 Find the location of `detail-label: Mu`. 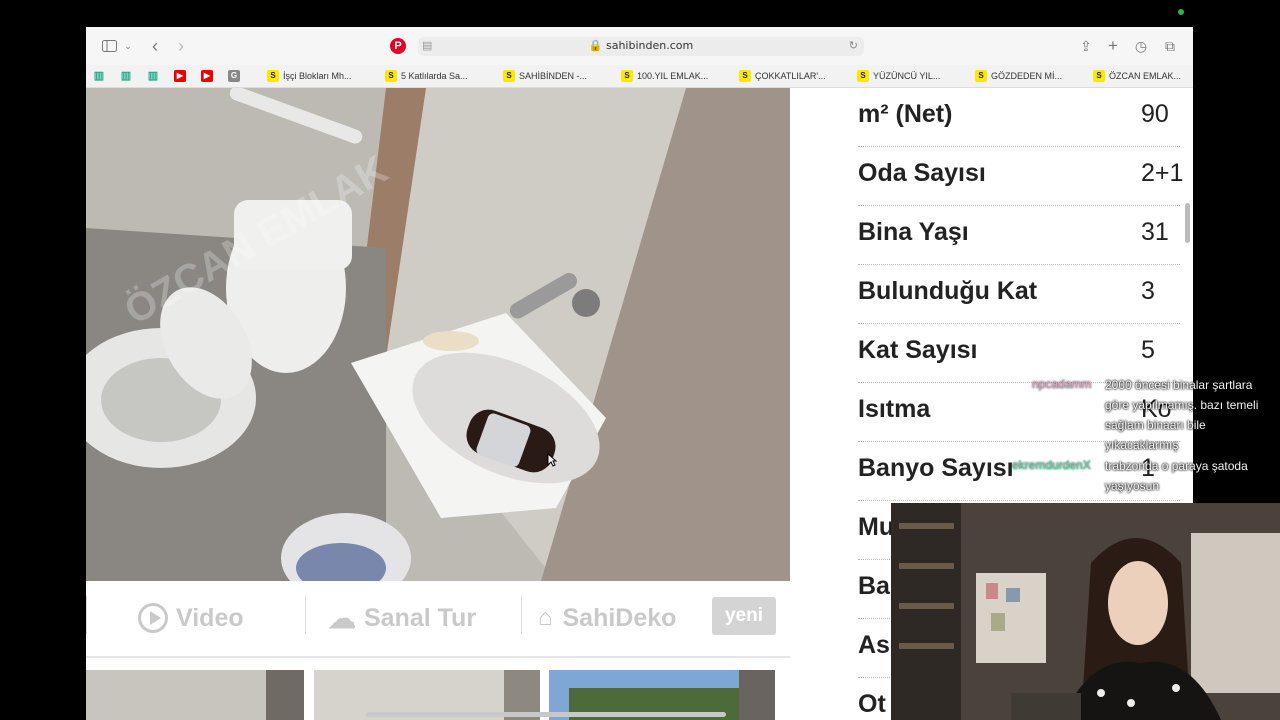

detail-label: Mu is located at coordinates (876, 527).